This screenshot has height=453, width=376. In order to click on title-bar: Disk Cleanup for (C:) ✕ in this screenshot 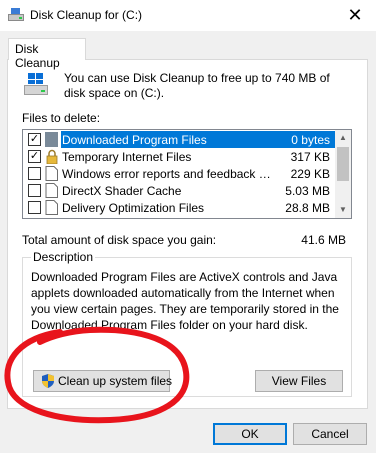, I will do `click(188, 15)`.